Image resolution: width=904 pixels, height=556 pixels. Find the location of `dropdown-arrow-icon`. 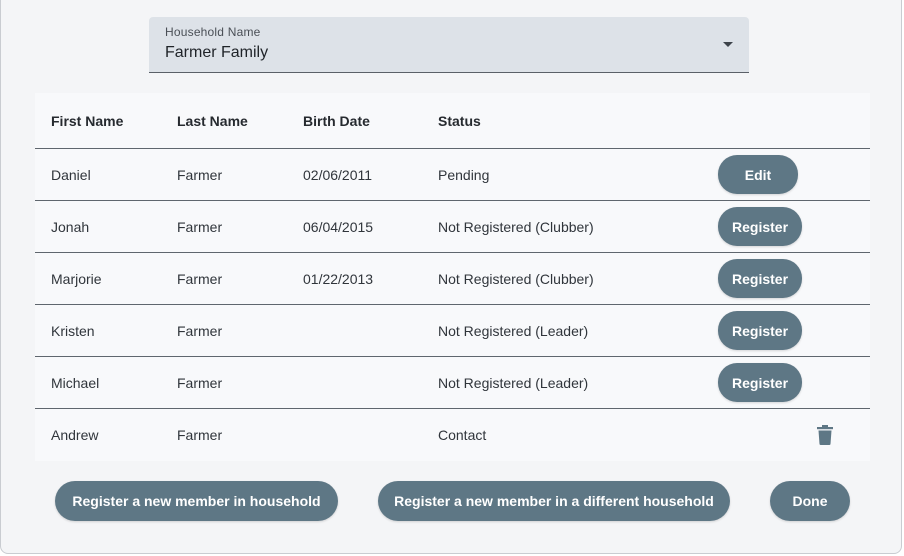

dropdown-arrow-icon is located at coordinates (728, 44).